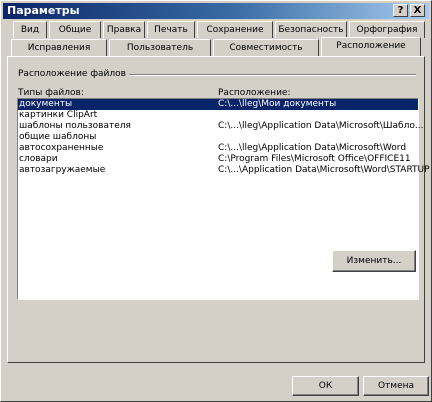 The width and height of the screenshot is (432, 402). I want to click on tab-compatibility: Совместимость, so click(266, 47).